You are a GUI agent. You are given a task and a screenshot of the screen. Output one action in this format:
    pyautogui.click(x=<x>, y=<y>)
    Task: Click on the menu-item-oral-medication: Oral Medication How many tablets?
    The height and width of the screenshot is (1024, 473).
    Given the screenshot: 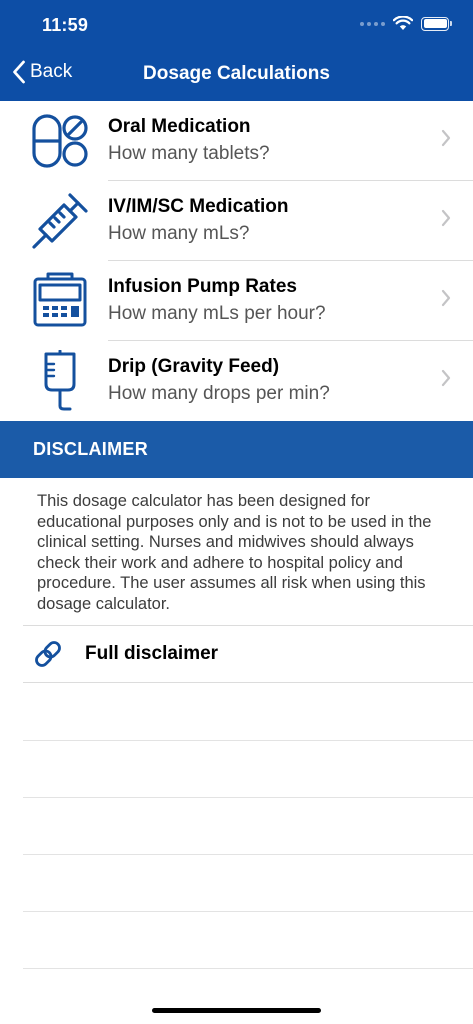 What is the action you would take?
    pyautogui.click(x=236, y=141)
    